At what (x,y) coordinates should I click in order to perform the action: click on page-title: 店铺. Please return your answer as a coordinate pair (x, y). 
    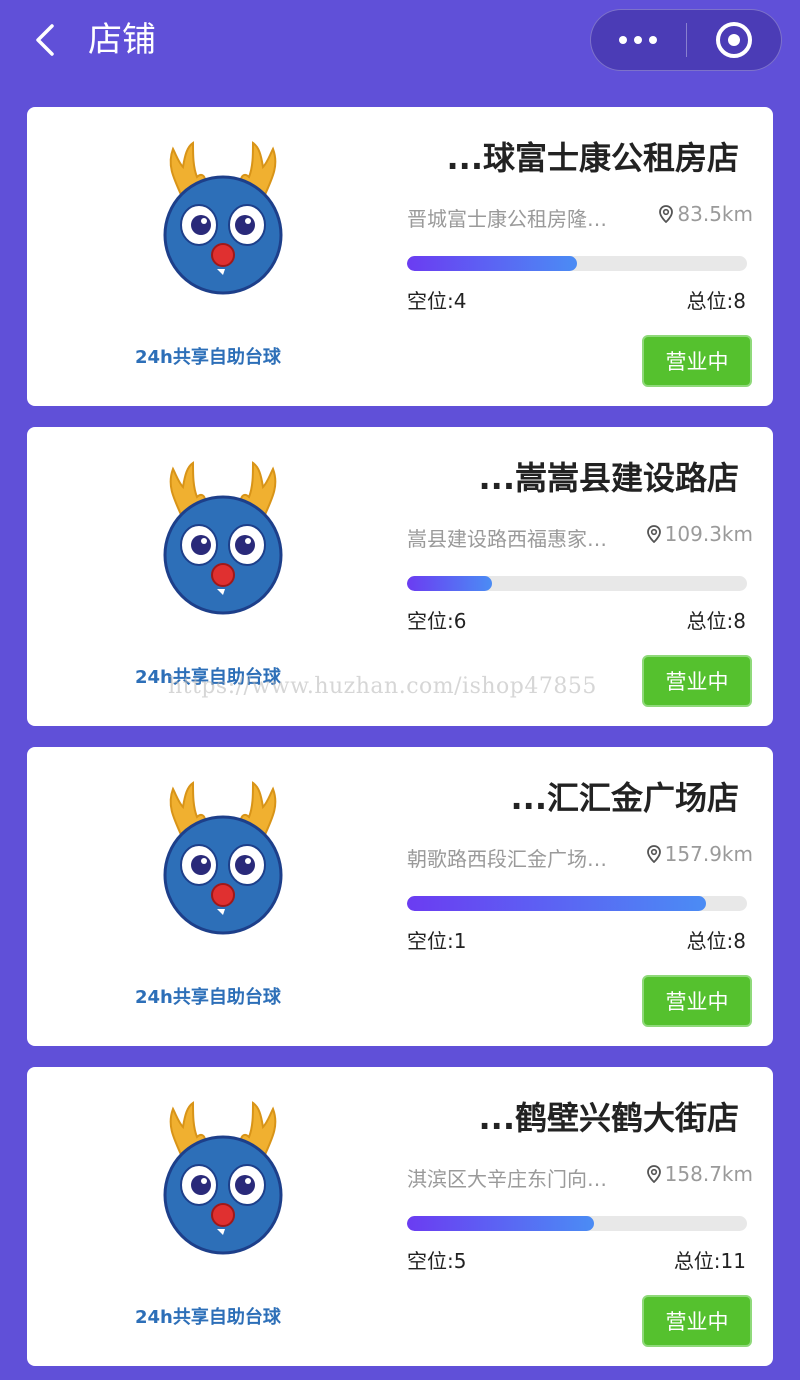
    Looking at the image, I should click on (122, 40).